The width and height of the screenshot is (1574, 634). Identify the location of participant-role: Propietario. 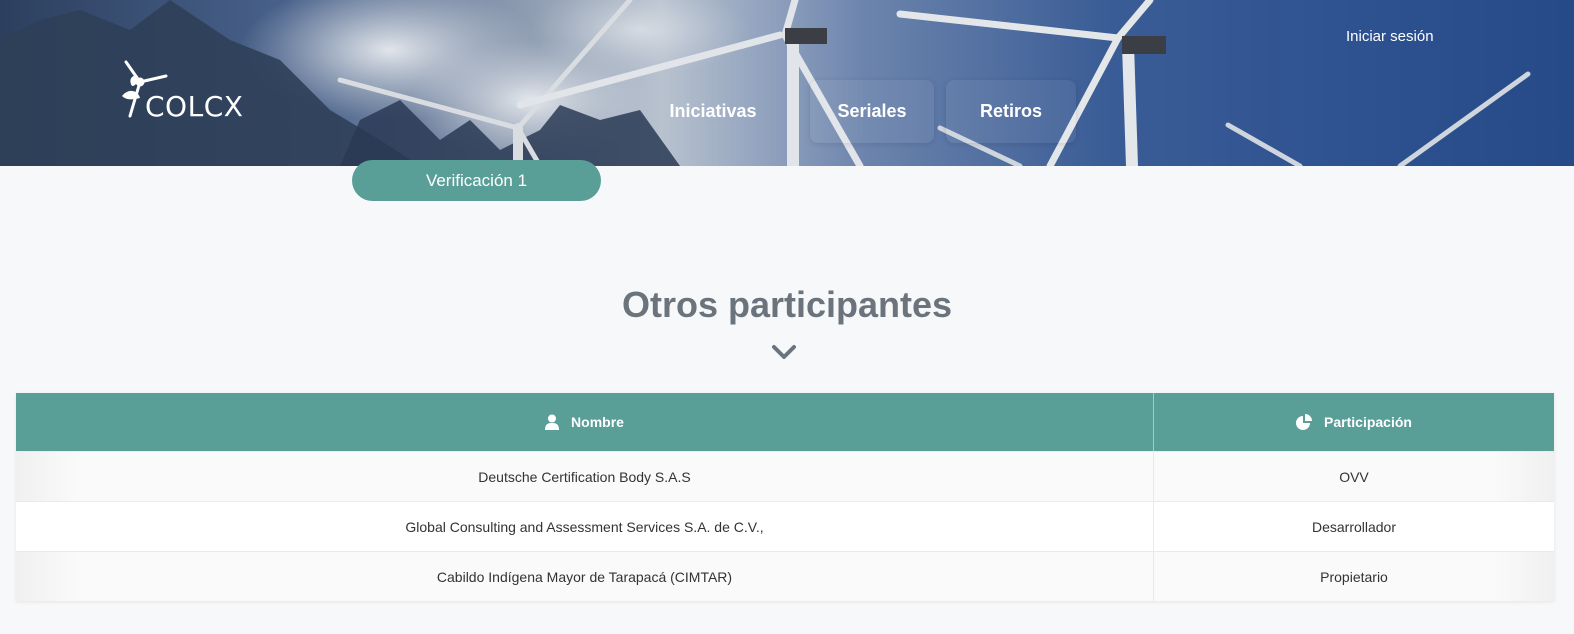
(1354, 576).